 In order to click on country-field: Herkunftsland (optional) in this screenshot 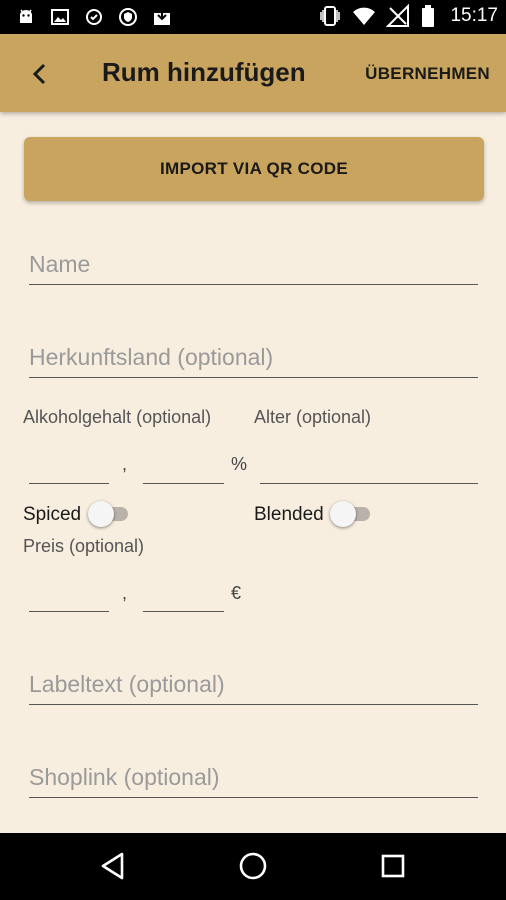, I will do `click(253, 353)`.